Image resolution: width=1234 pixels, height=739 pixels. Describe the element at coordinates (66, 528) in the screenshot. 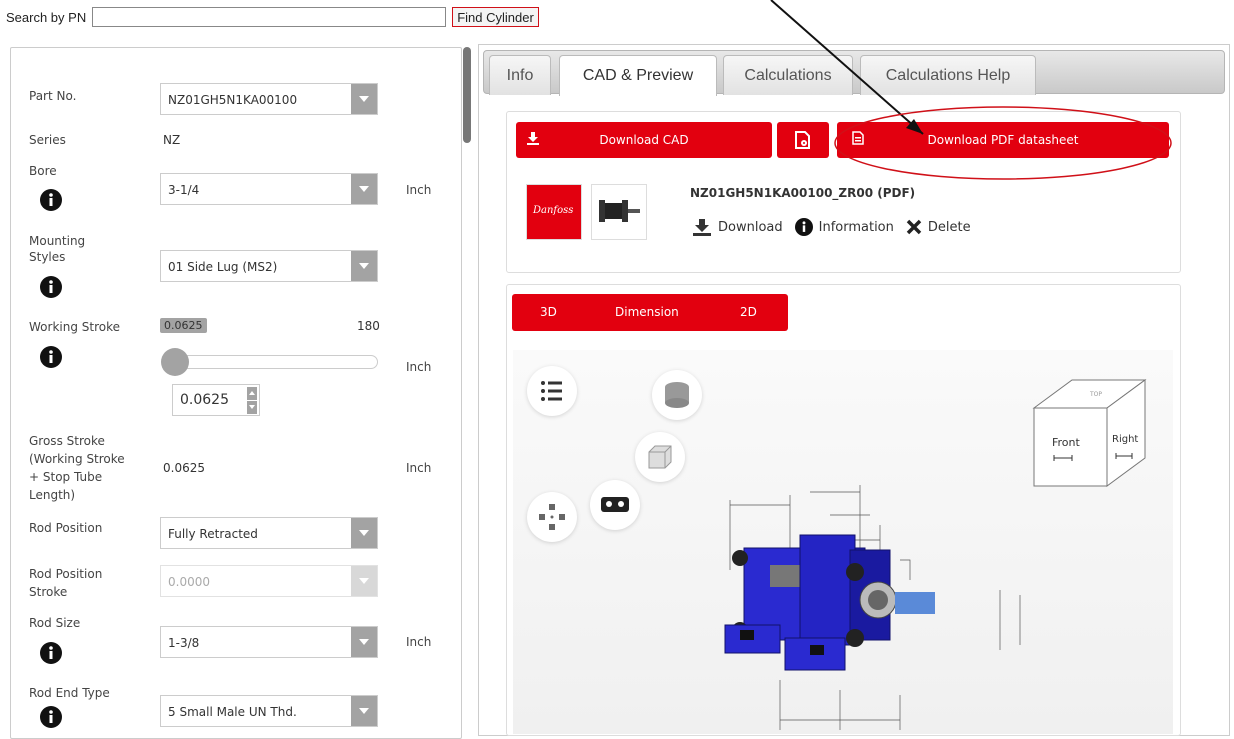

I see `rod-position-label: Rod Position` at that location.